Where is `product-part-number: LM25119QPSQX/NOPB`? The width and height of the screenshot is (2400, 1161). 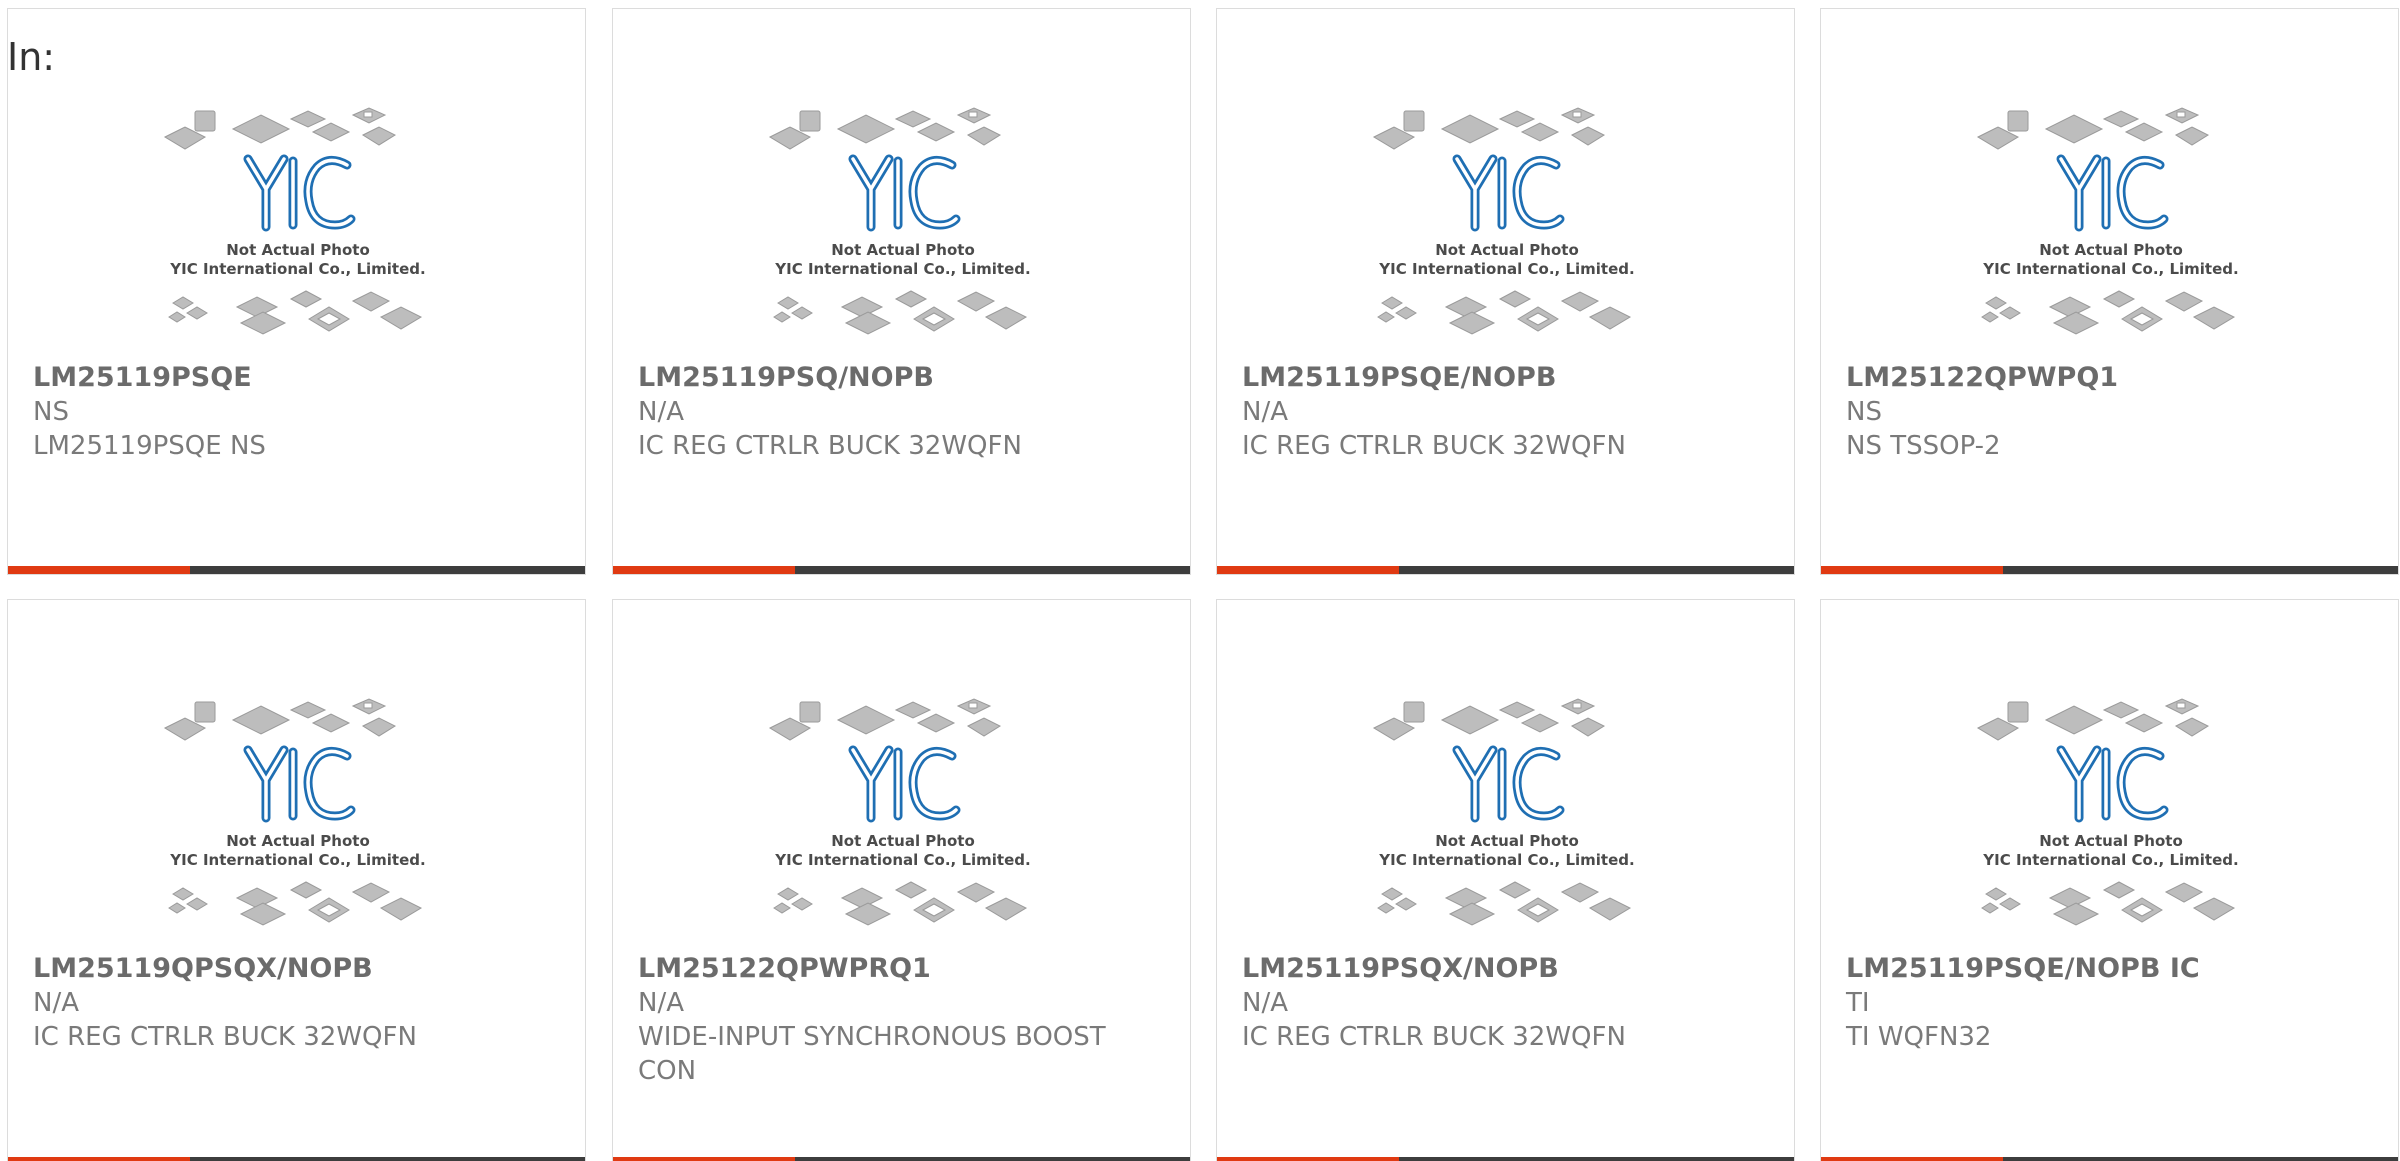 product-part-number: LM25119QPSQX/NOPB is located at coordinates (203, 969).